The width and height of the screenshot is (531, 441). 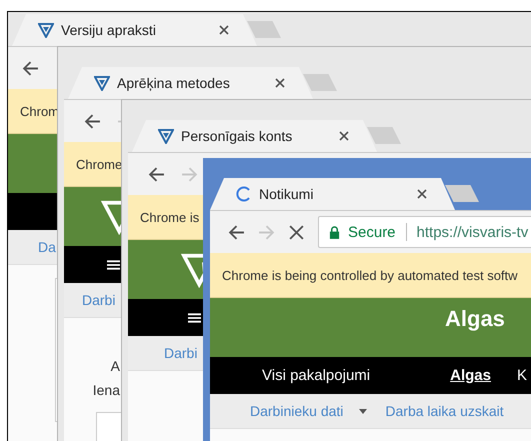 What do you see at coordinates (332, 194) in the screenshot?
I see `browser-tab: Notikumi` at bounding box center [332, 194].